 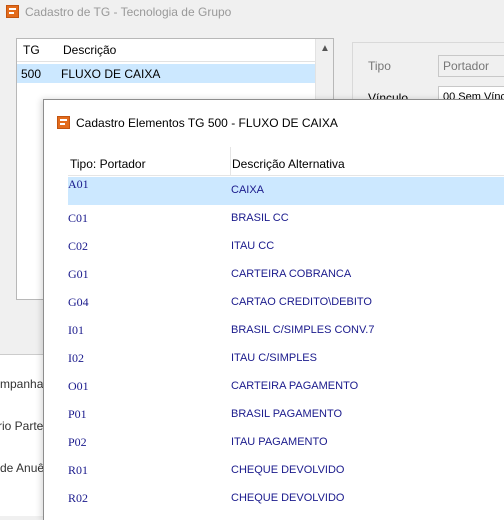 What do you see at coordinates (78, 302) in the screenshot?
I see `code-cell: G04` at bounding box center [78, 302].